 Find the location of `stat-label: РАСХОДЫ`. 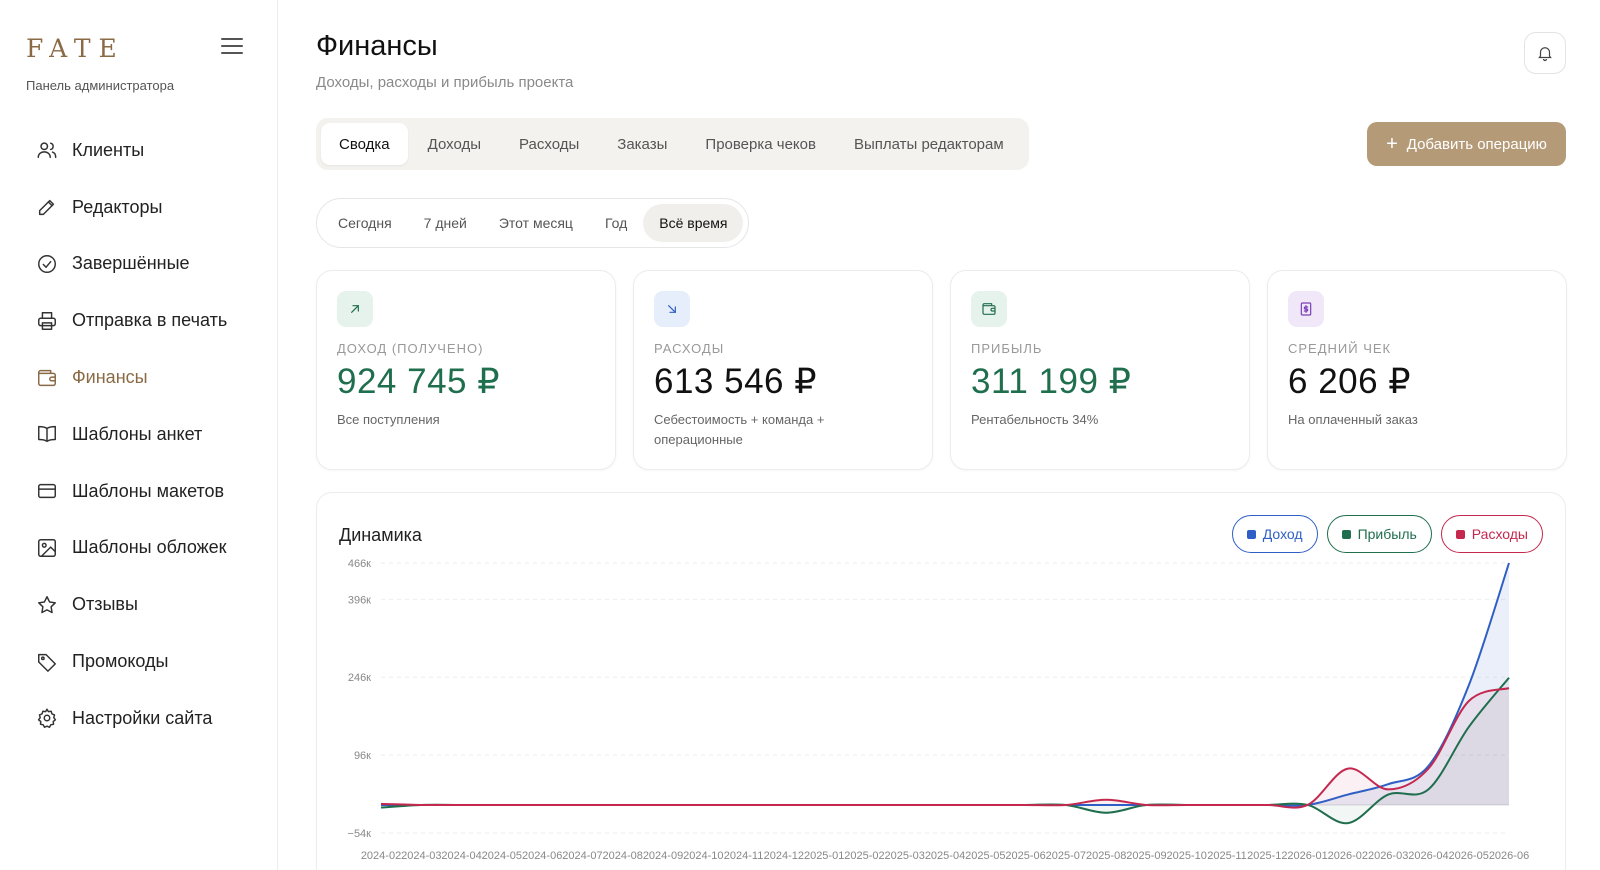

stat-label: РАСХОДЫ is located at coordinates (689, 348).